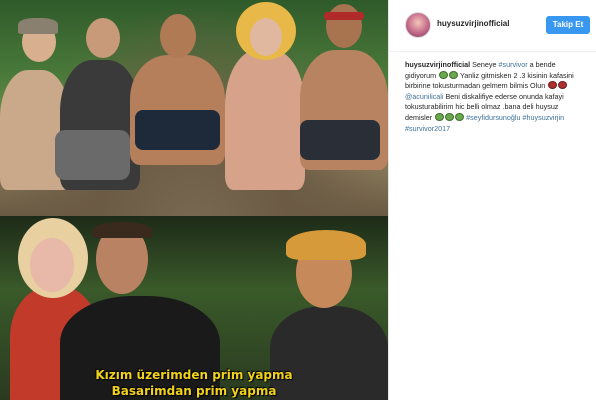 The height and width of the screenshot is (400, 596). I want to click on avatar, so click(418, 25).